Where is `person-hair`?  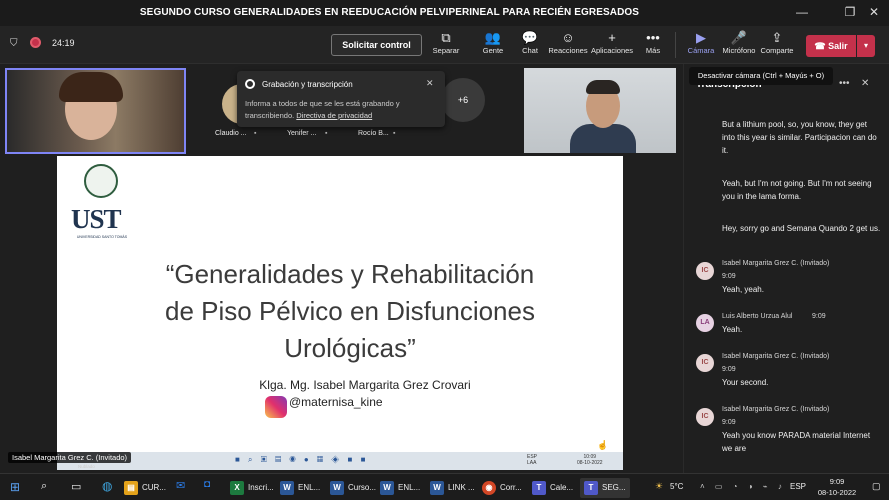 person-hair is located at coordinates (91, 87).